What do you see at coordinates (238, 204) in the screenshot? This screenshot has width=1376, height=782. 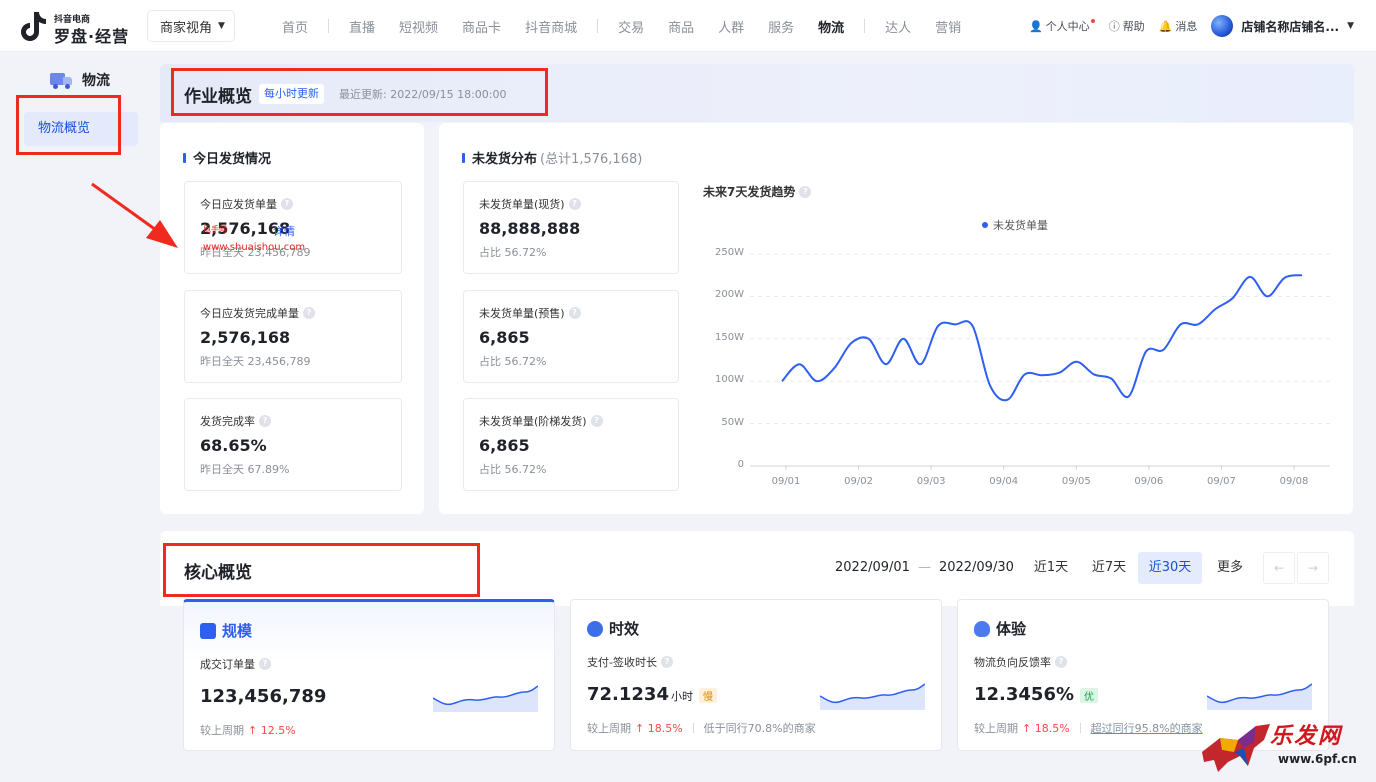 I see `metric-label-text: 今日应发货单量` at bounding box center [238, 204].